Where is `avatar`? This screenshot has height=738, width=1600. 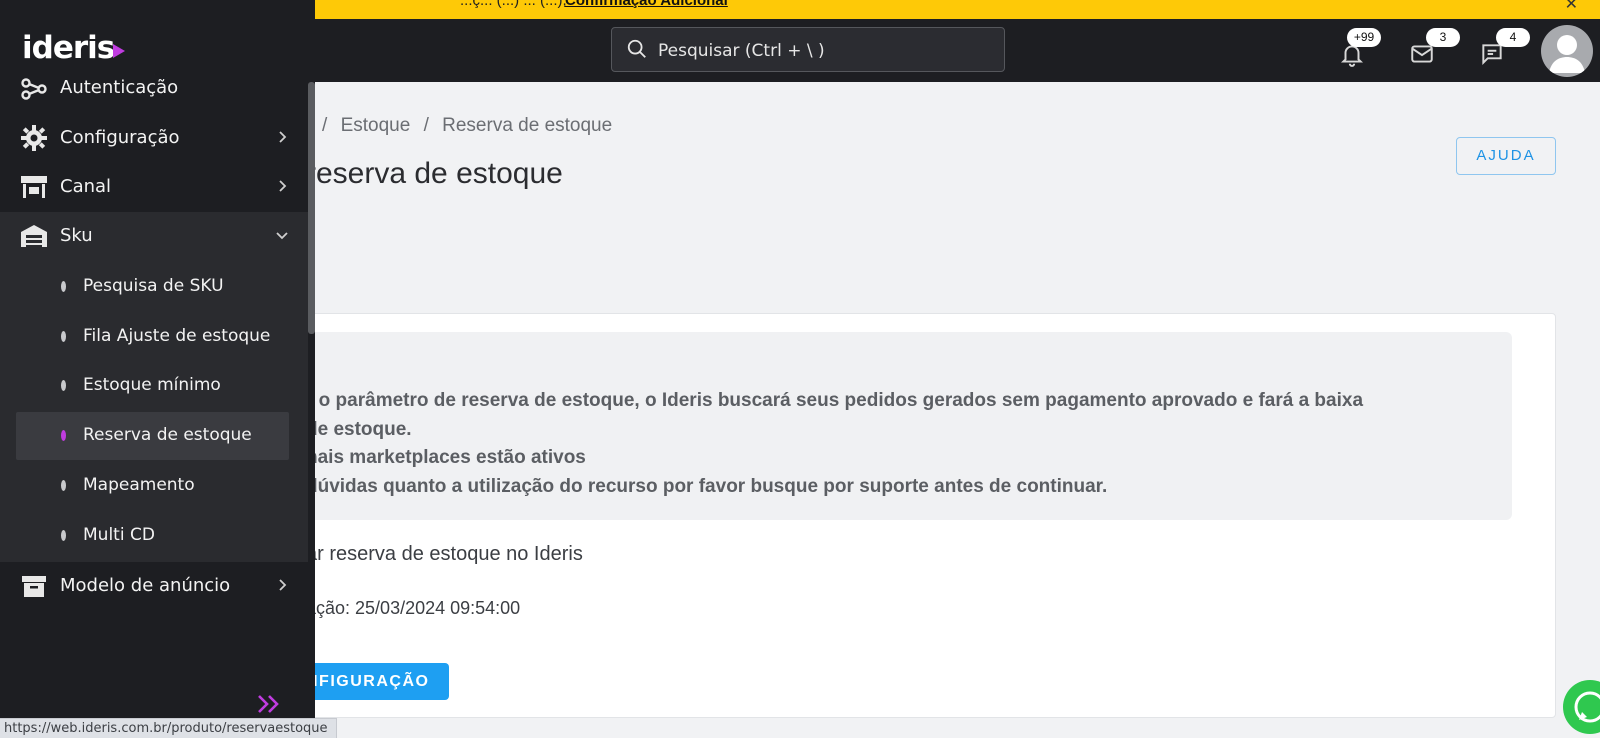
avatar is located at coordinates (1567, 51).